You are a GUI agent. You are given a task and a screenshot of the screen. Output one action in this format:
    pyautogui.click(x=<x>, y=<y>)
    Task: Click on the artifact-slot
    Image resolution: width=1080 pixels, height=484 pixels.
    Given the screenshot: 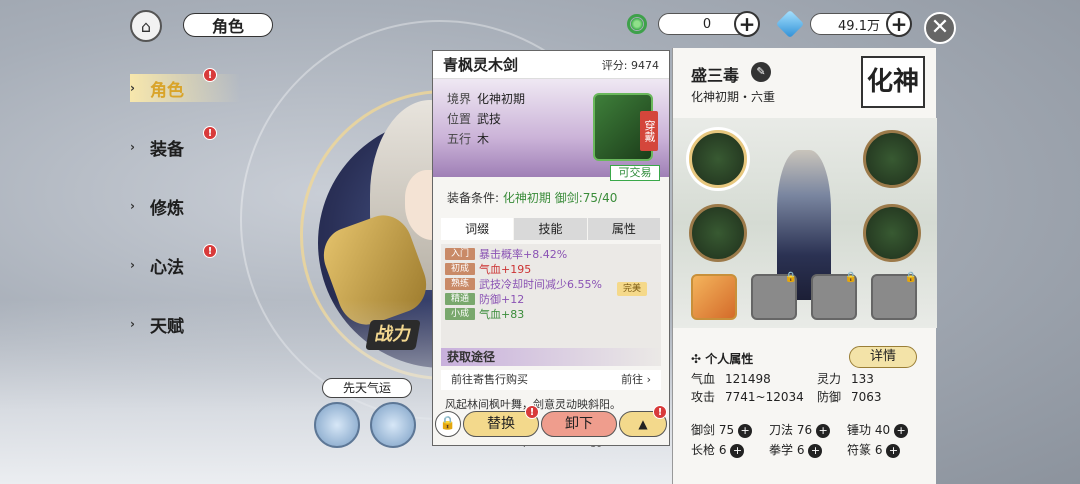 What is the action you would take?
    pyautogui.click(x=714, y=297)
    